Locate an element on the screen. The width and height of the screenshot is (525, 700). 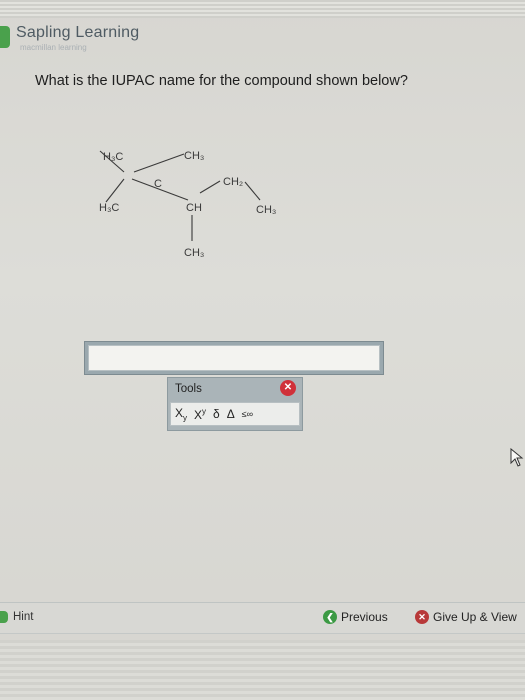
give-up-button: ✕ Give Up & View is located at coordinates (466, 617).